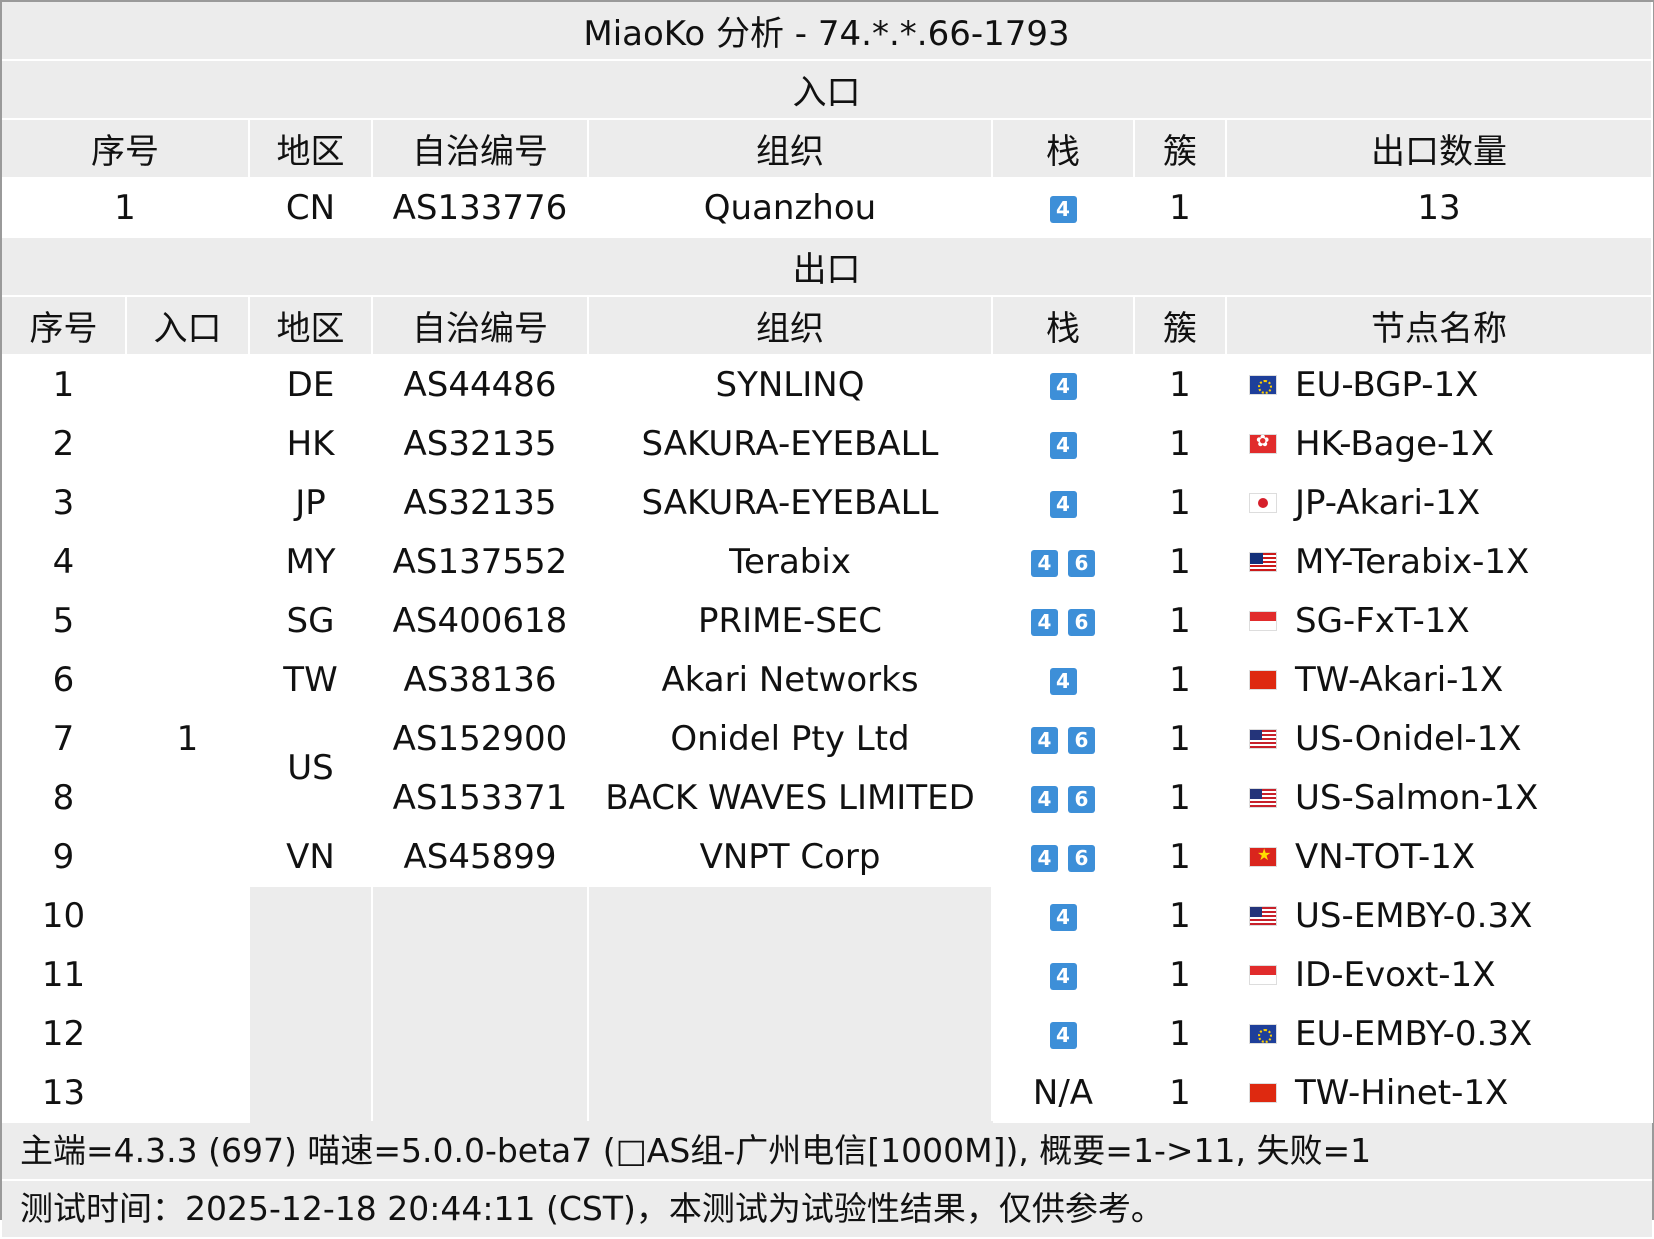 The image size is (1654, 1239). What do you see at coordinates (1399, 679) in the screenshot?
I see `node-name: TW-Akari-1X` at bounding box center [1399, 679].